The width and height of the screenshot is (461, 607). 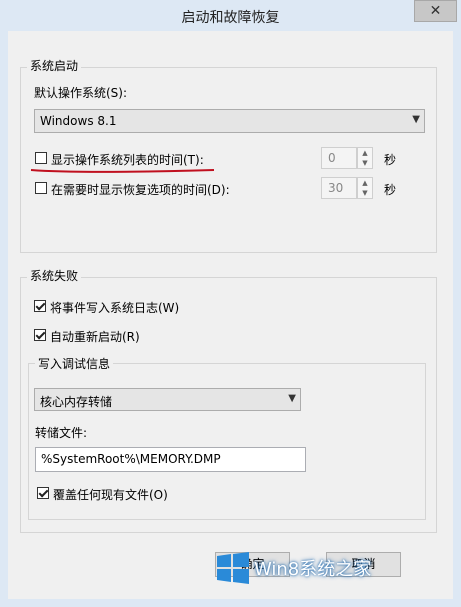 I want to click on show-recovery-spinner: ▲ ▼, so click(x=365, y=188).